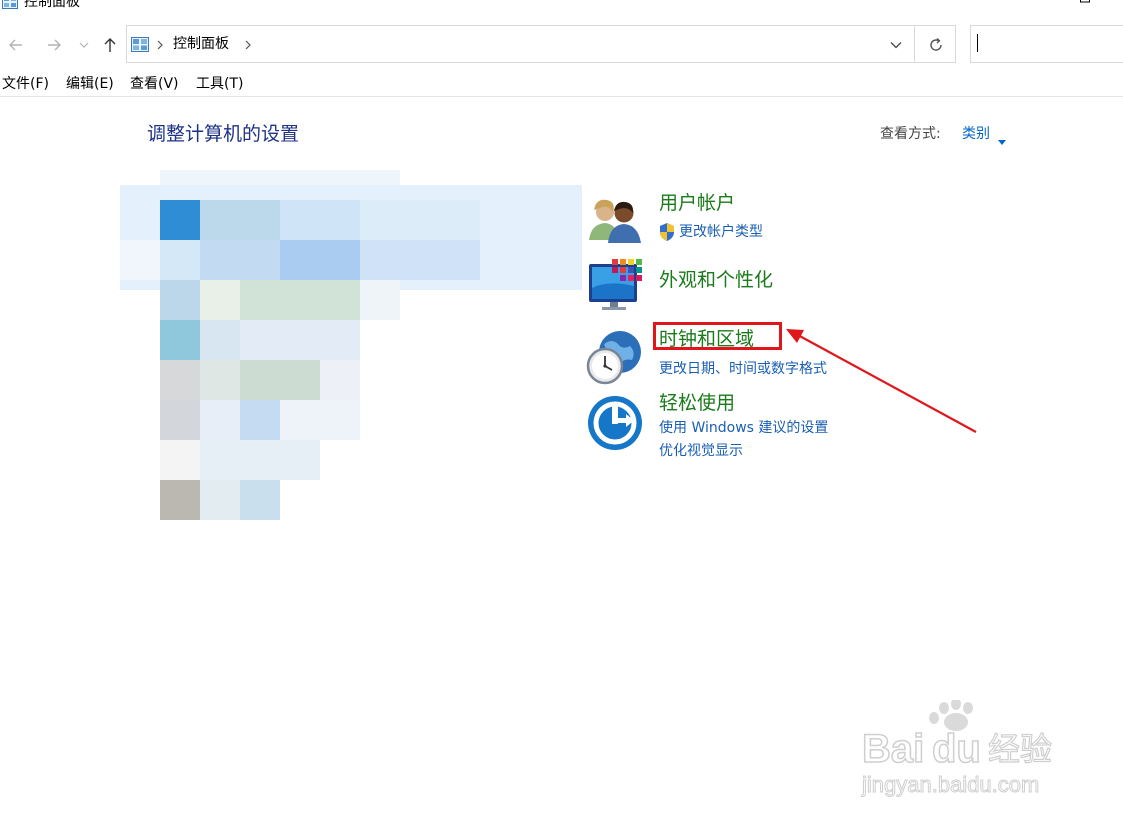 The height and width of the screenshot is (824, 1123). What do you see at coordinates (716, 280) in the screenshot?
I see `category-appearance-personalization: 外观和个性化` at bounding box center [716, 280].